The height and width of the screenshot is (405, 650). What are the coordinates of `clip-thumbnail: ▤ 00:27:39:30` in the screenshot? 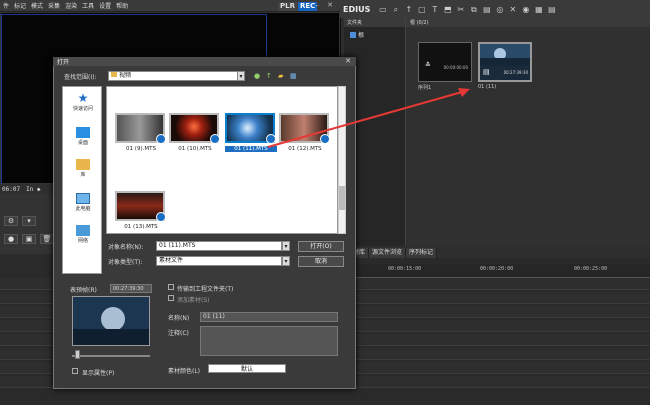 It's located at (505, 62).